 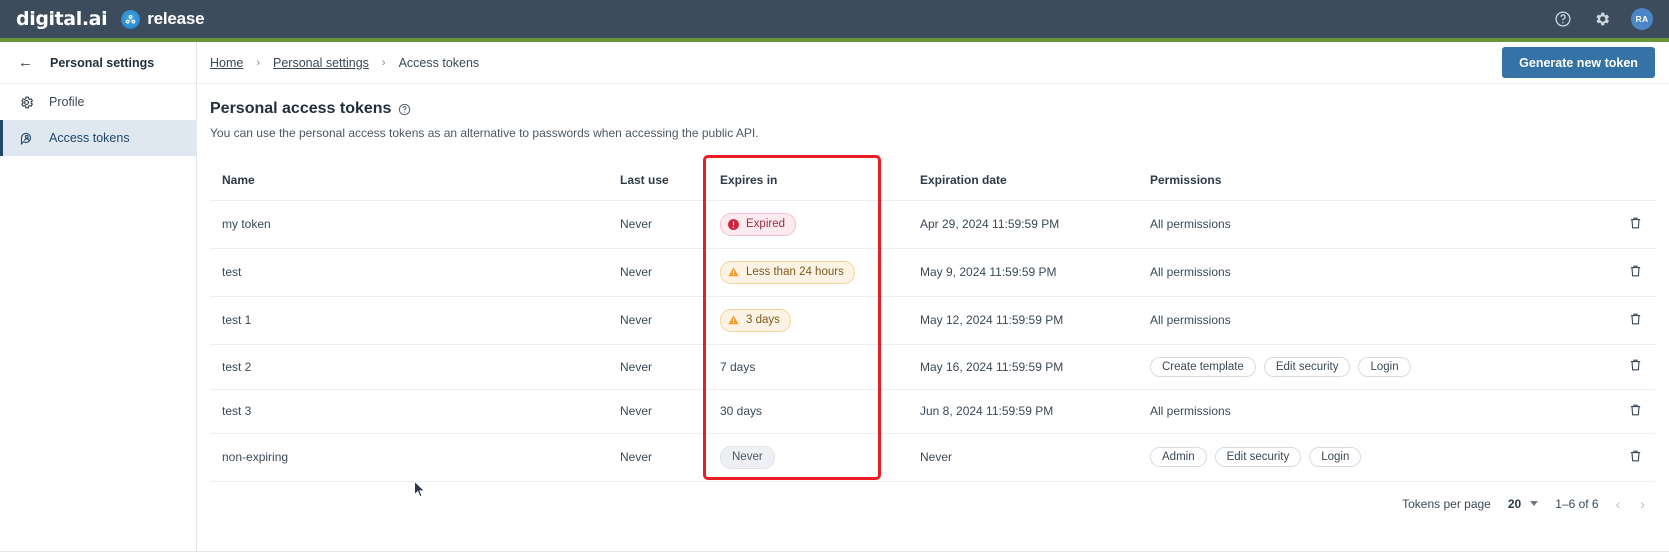 What do you see at coordinates (98, 138) in the screenshot?
I see `sidebar-item-access-tokens: Access tokens` at bounding box center [98, 138].